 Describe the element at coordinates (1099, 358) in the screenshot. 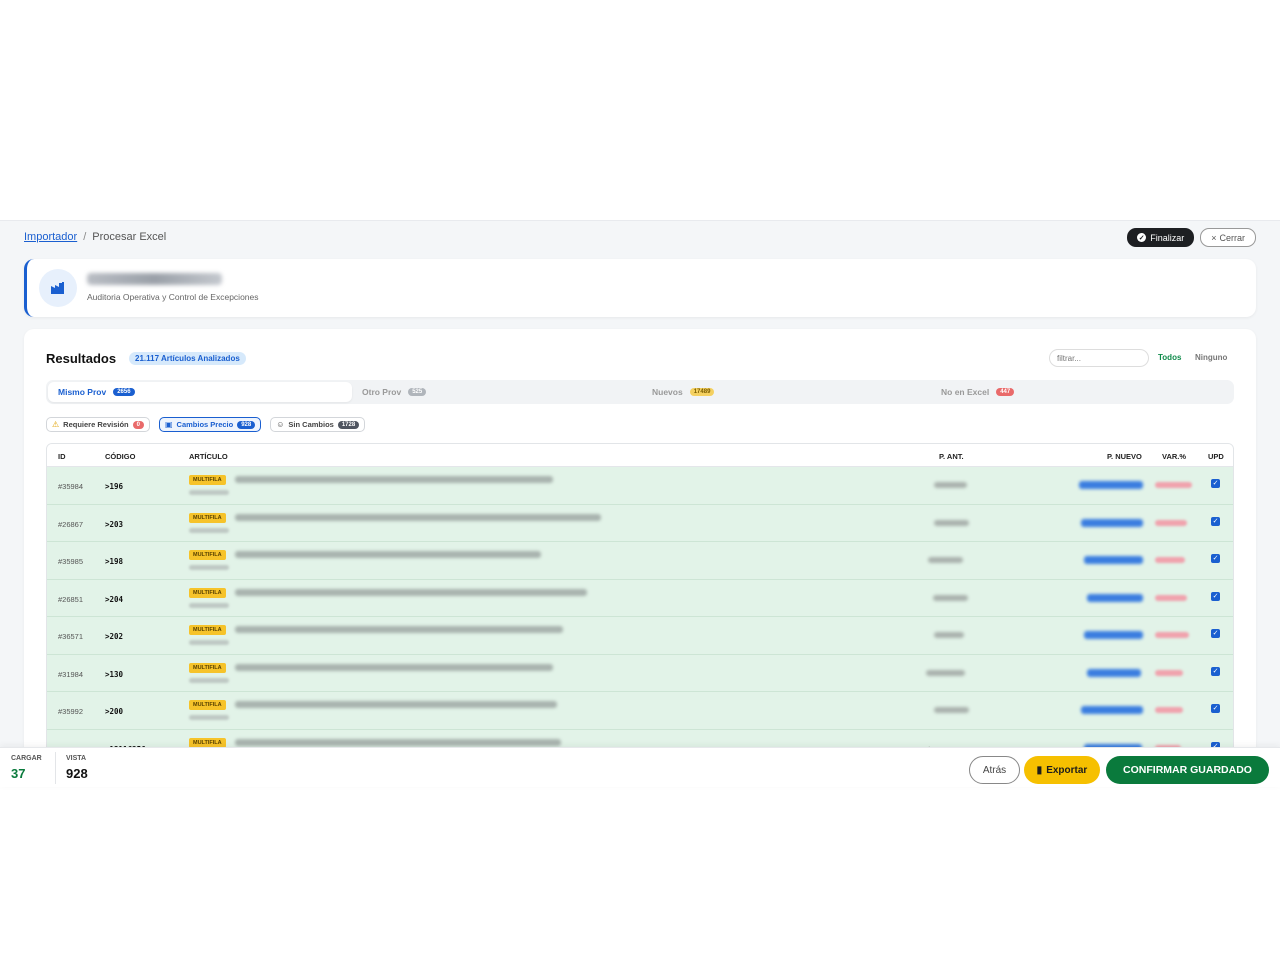

I see `filter-input` at that location.